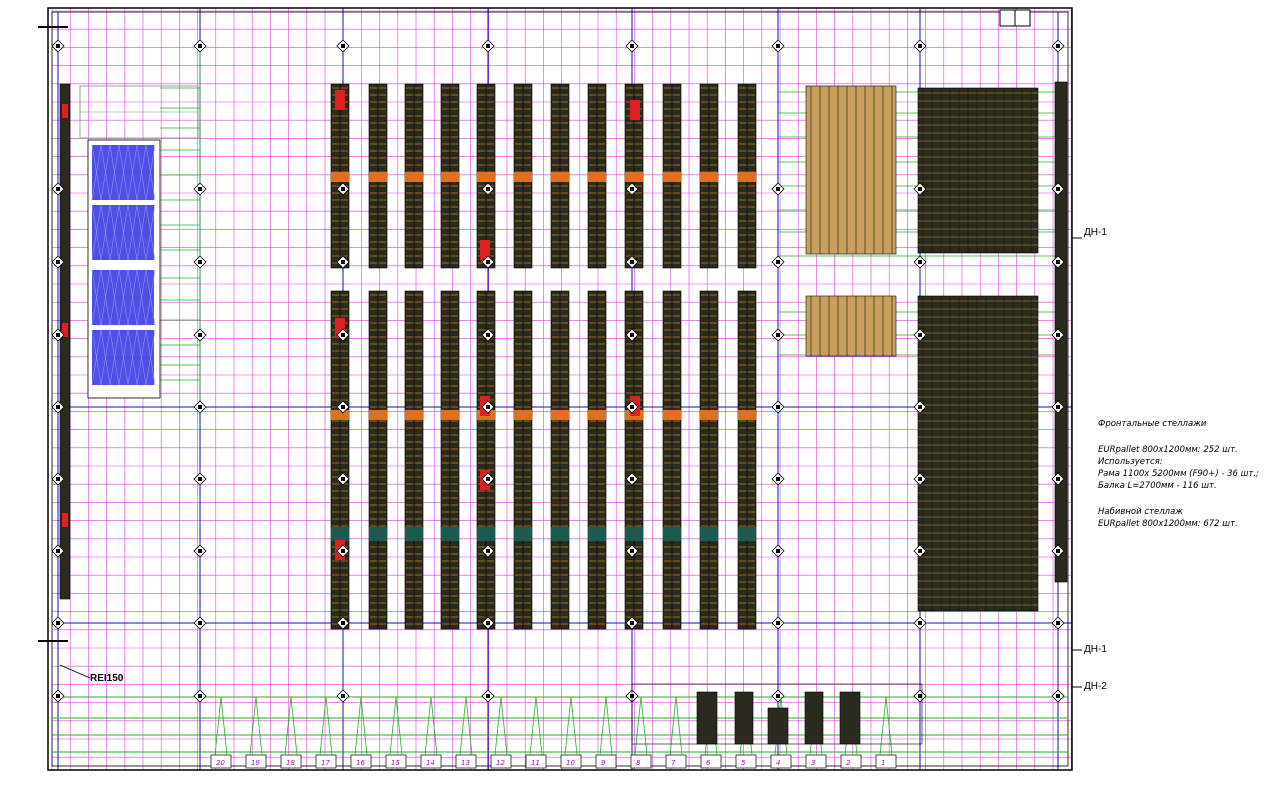  Describe the element at coordinates (1130, 462) in the screenshot. I see `used-label: Используется:` at that location.